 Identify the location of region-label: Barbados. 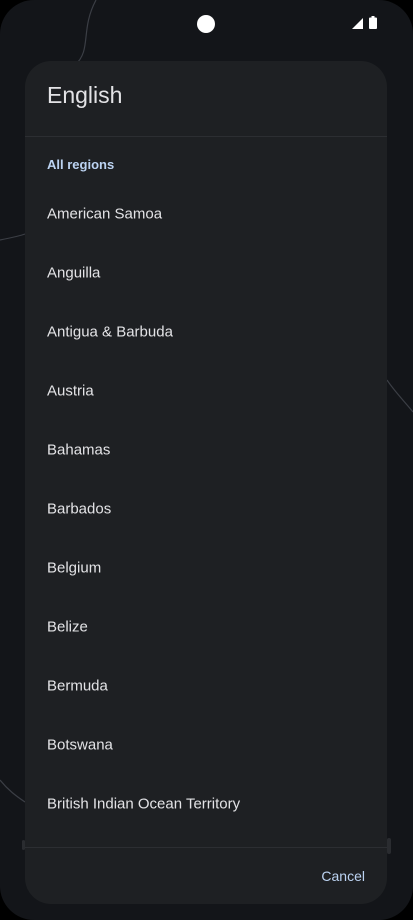
(79, 508).